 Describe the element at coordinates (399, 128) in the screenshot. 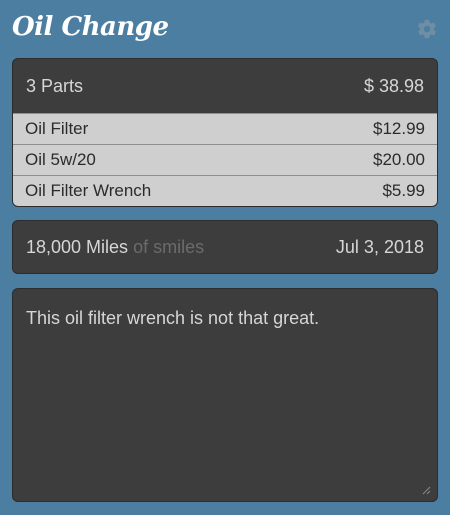

I see `part-price: $12.99` at that location.